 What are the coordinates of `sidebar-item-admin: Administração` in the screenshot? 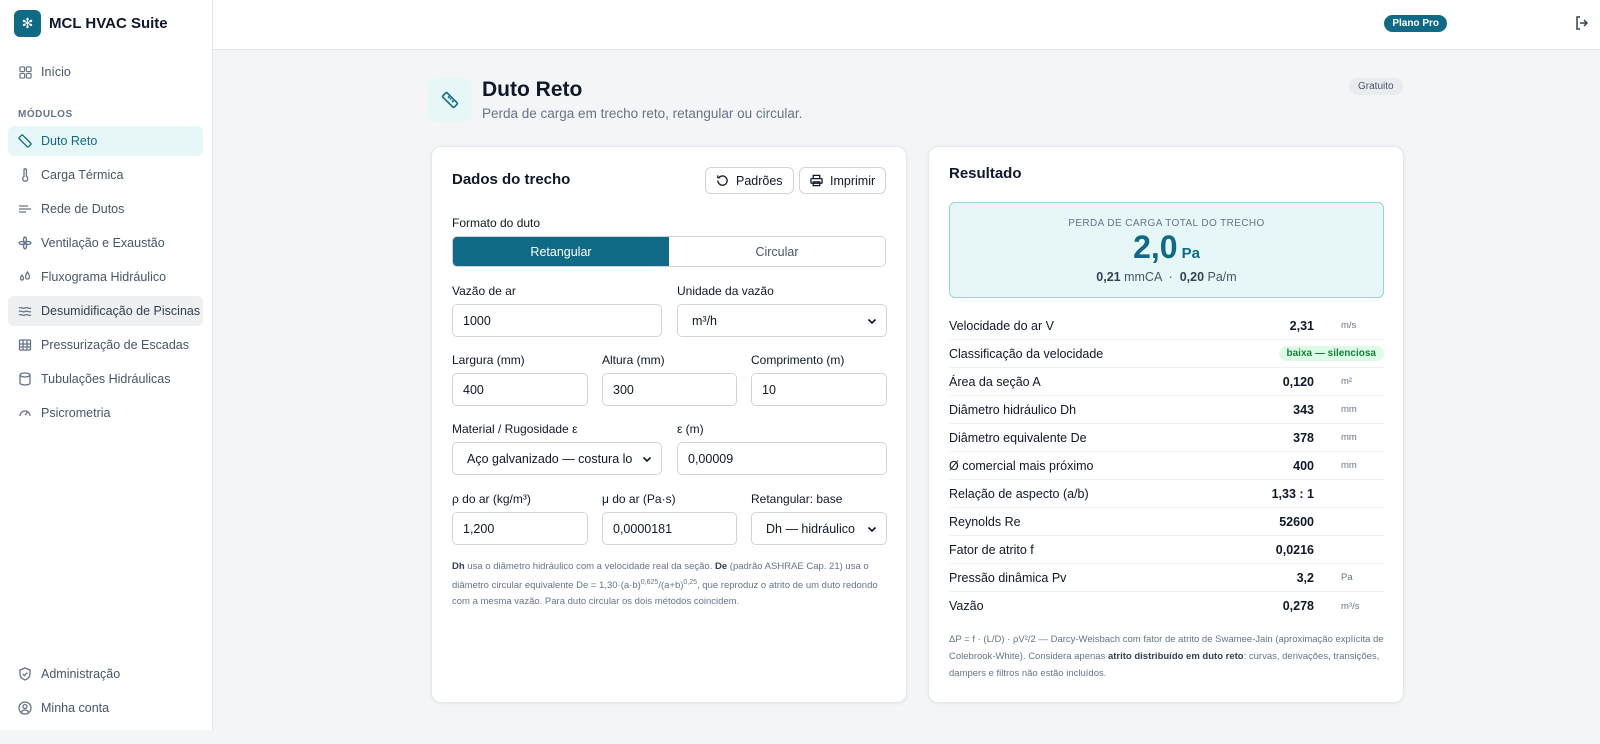 It's located at (105, 674).